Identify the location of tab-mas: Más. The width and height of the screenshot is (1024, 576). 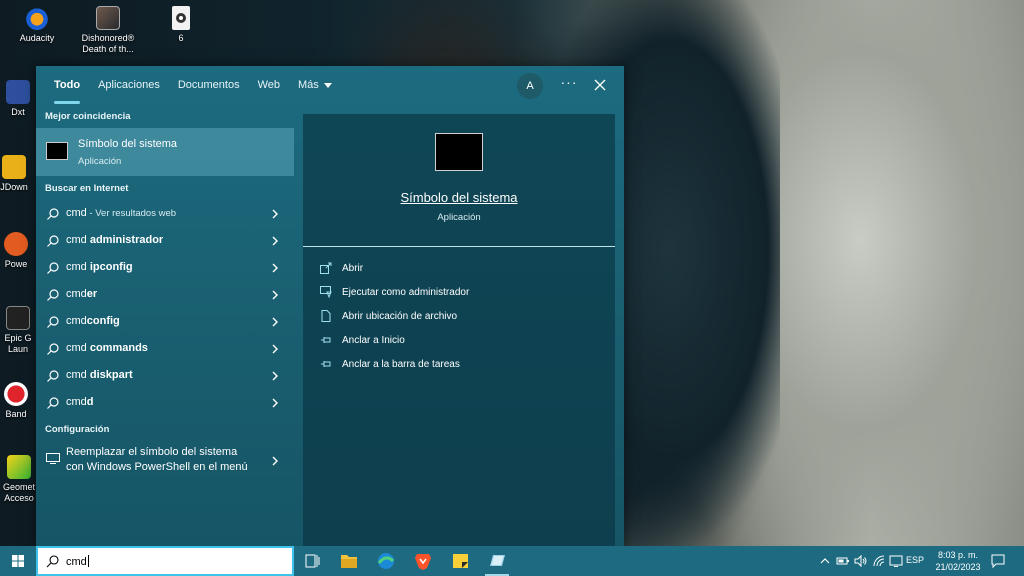
(315, 85).